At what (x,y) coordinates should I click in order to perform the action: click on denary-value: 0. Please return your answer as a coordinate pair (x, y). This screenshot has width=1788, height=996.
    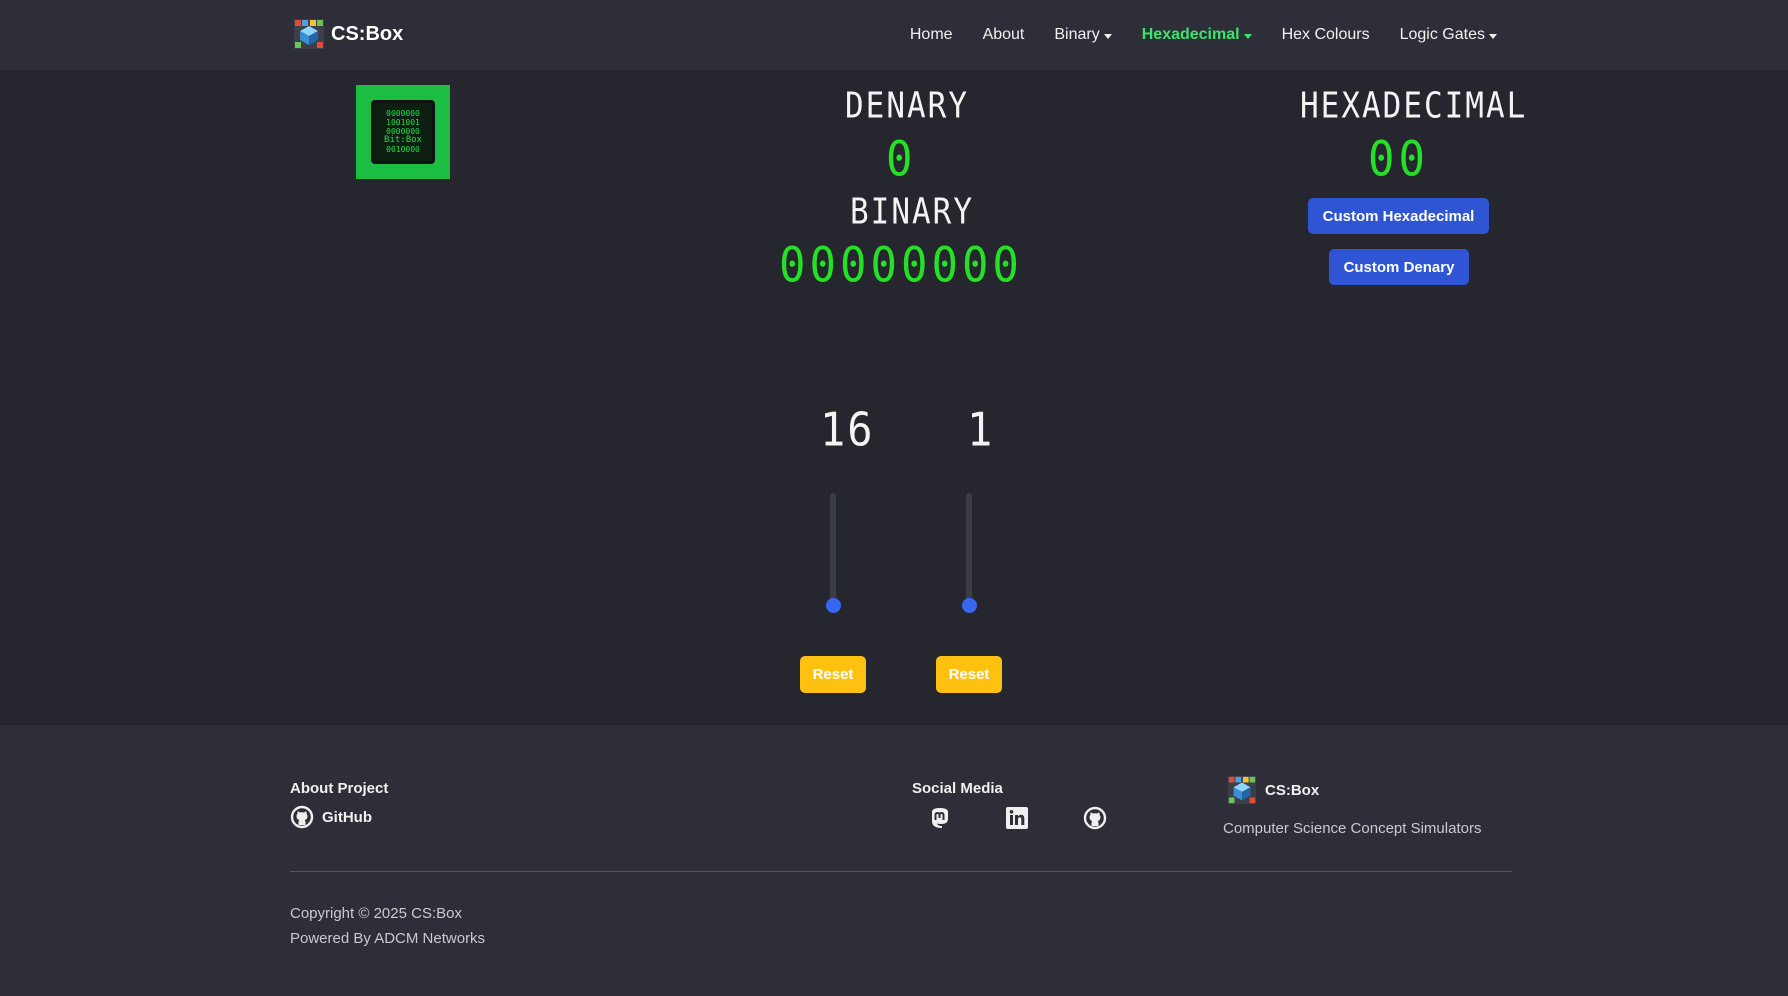
    Looking at the image, I should click on (901, 159).